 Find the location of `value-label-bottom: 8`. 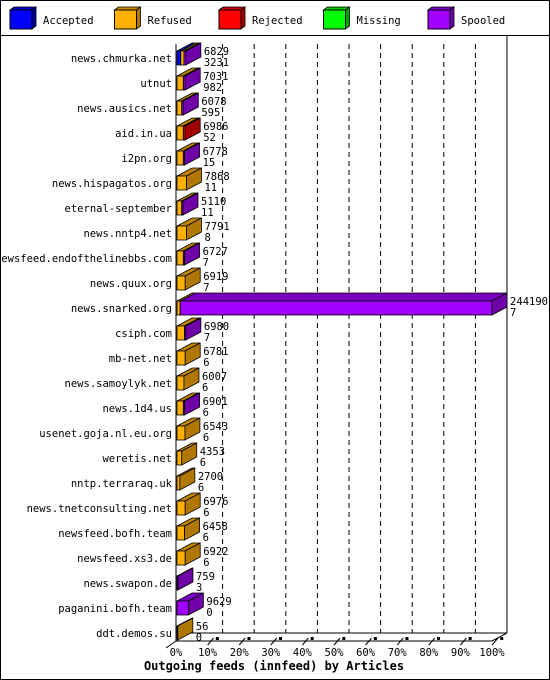

value-label-bottom: 8 is located at coordinates (207, 238).